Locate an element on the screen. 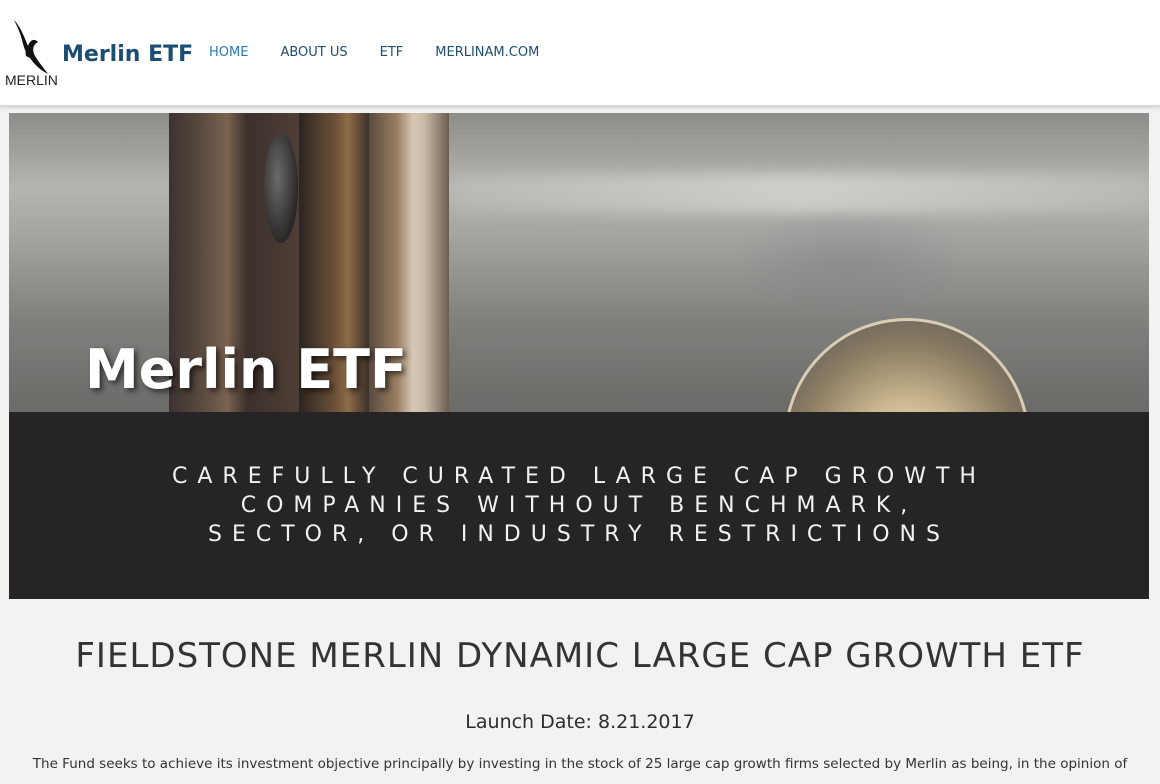 Image resolution: width=1160 pixels, height=784 pixels. merlin-logo: MERLIN is located at coordinates (33, 54).